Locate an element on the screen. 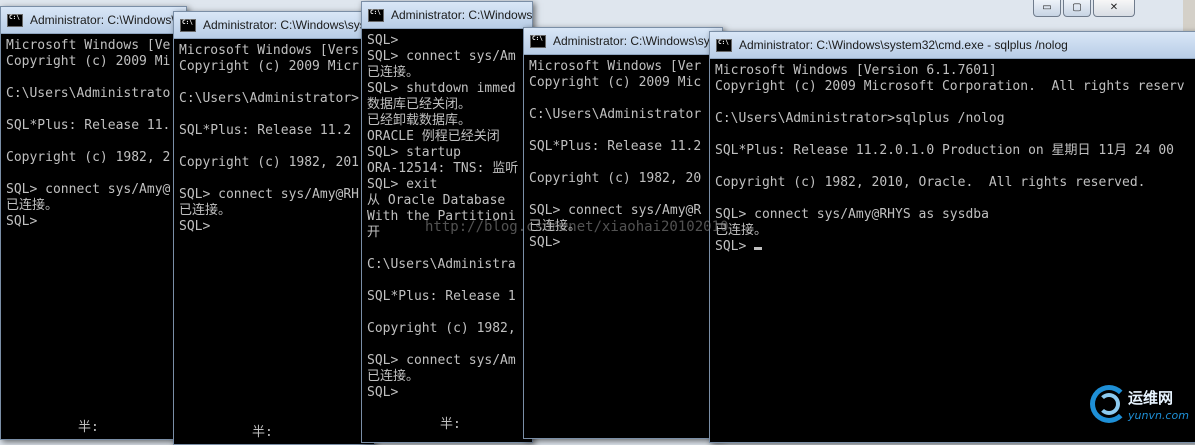  console-line: C:\Users\Administra is located at coordinates (441, 264).